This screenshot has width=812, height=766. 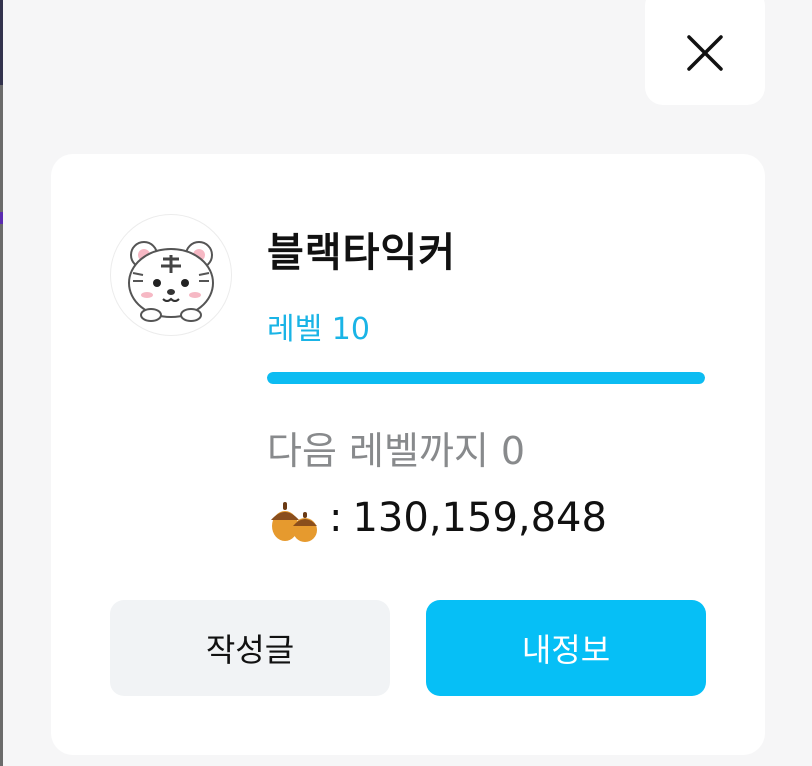 I want to click on close-icon, so click(x=705, y=52).